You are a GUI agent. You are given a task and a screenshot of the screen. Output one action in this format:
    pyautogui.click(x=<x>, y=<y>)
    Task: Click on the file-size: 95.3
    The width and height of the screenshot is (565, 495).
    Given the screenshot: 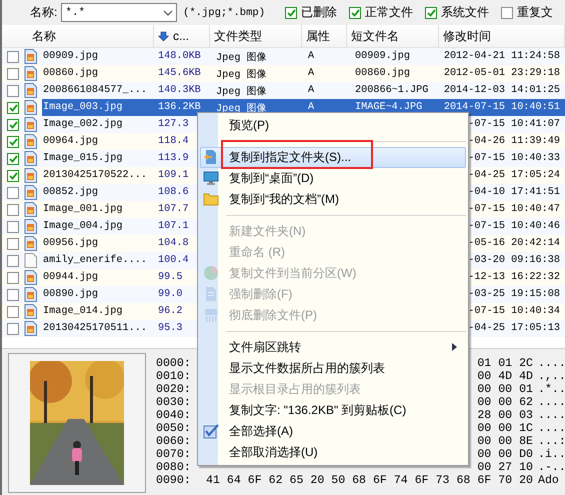 What is the action you would take?
    pyautogui.click(x=170, y=329)
    